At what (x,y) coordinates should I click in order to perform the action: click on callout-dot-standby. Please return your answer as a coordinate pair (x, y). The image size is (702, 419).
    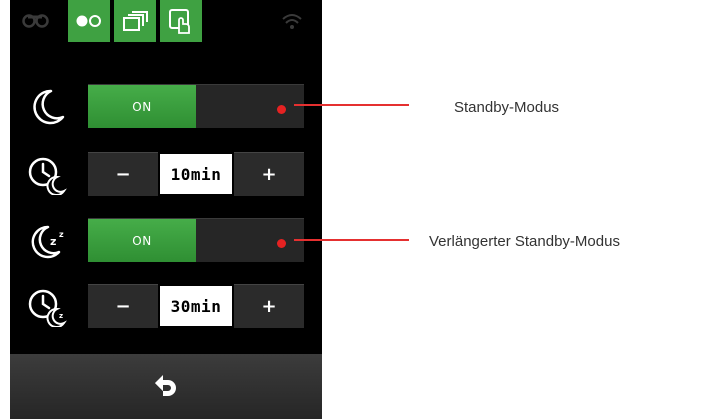
    Looking at the image, I should click on (281, 109).